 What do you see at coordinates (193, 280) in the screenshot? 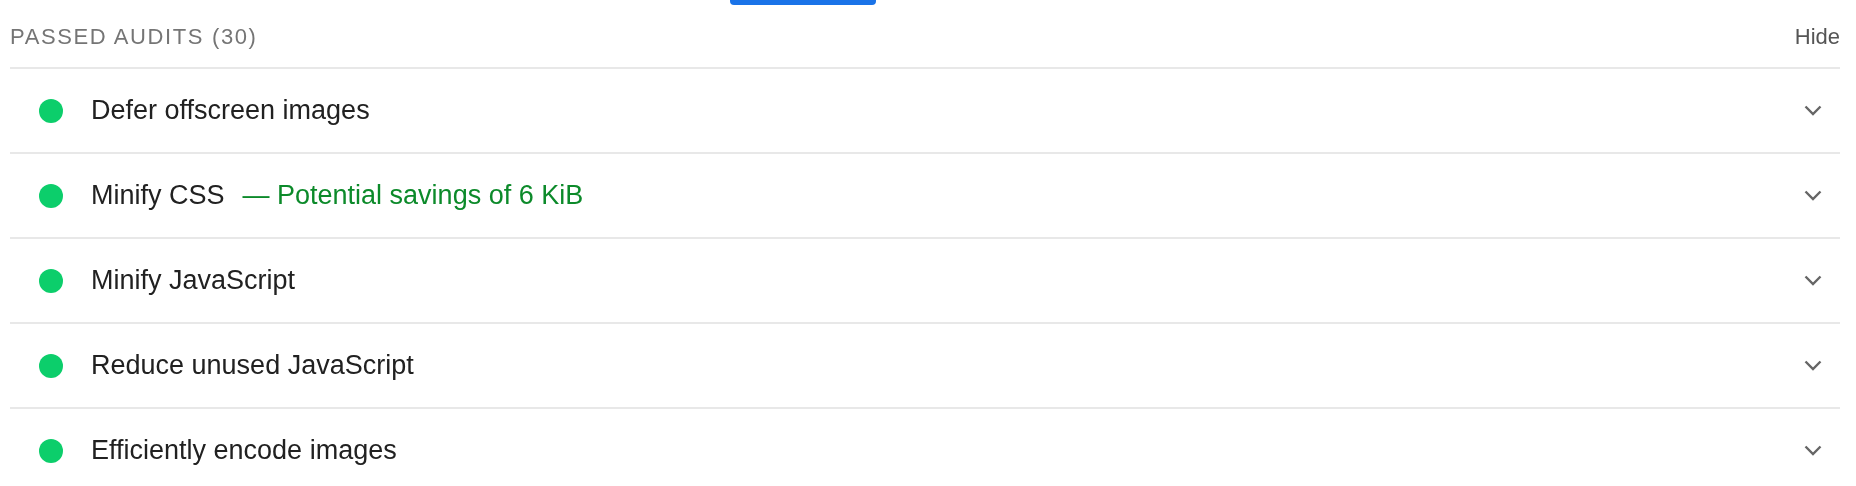
I see `audit-title: Minify JavaScript` at bounding box center [193, 280].